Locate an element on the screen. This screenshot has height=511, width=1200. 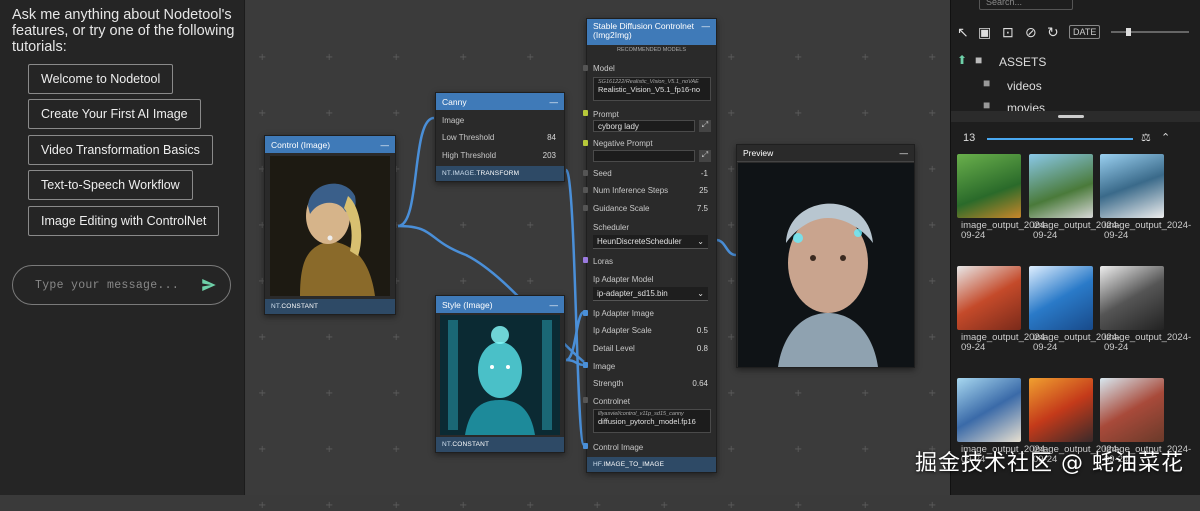
upload-icon: ⬆ is located at coordinates (962, 60).